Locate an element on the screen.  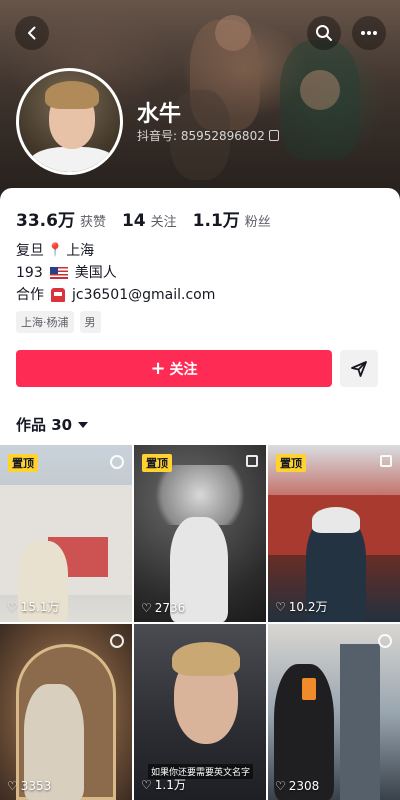
back-button is located at coordinates (32, 33).